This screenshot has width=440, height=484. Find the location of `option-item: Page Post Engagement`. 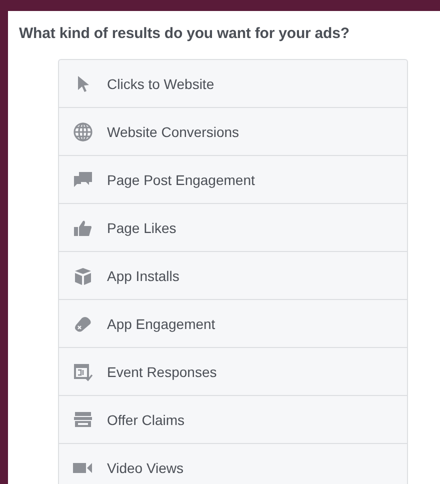

option-item: Page Post Engagement is located at coordinates (233, 180).